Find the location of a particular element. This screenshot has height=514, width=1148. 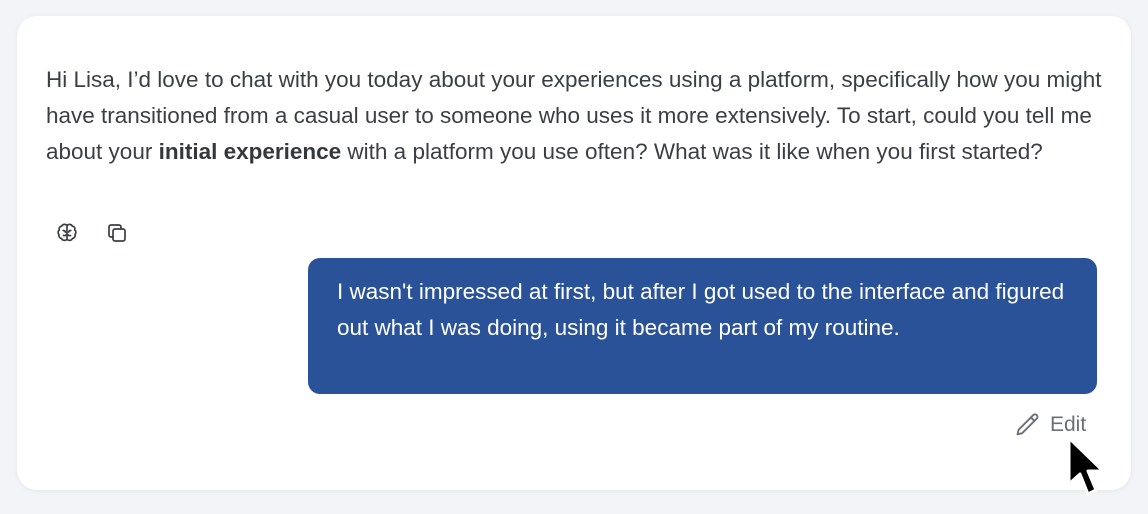

mouse-pointer-icon is located at coordinates (1086, 466).